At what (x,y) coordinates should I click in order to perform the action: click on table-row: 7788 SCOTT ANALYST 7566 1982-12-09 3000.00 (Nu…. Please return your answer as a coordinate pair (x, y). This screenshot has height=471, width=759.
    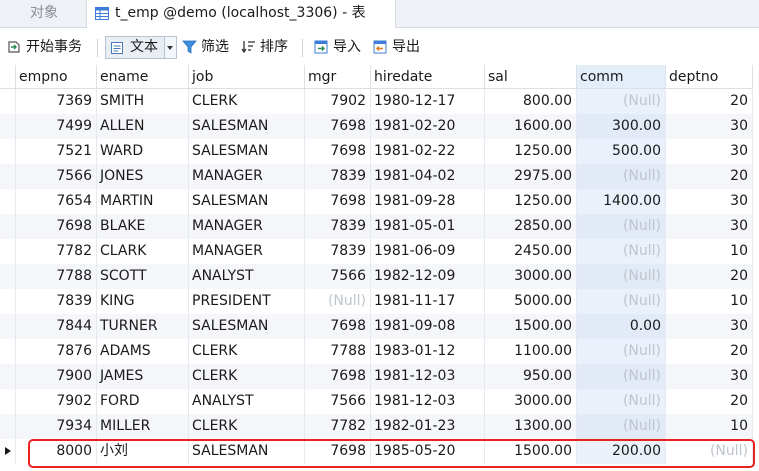
    Looking at the image, I should click on (379, 276).